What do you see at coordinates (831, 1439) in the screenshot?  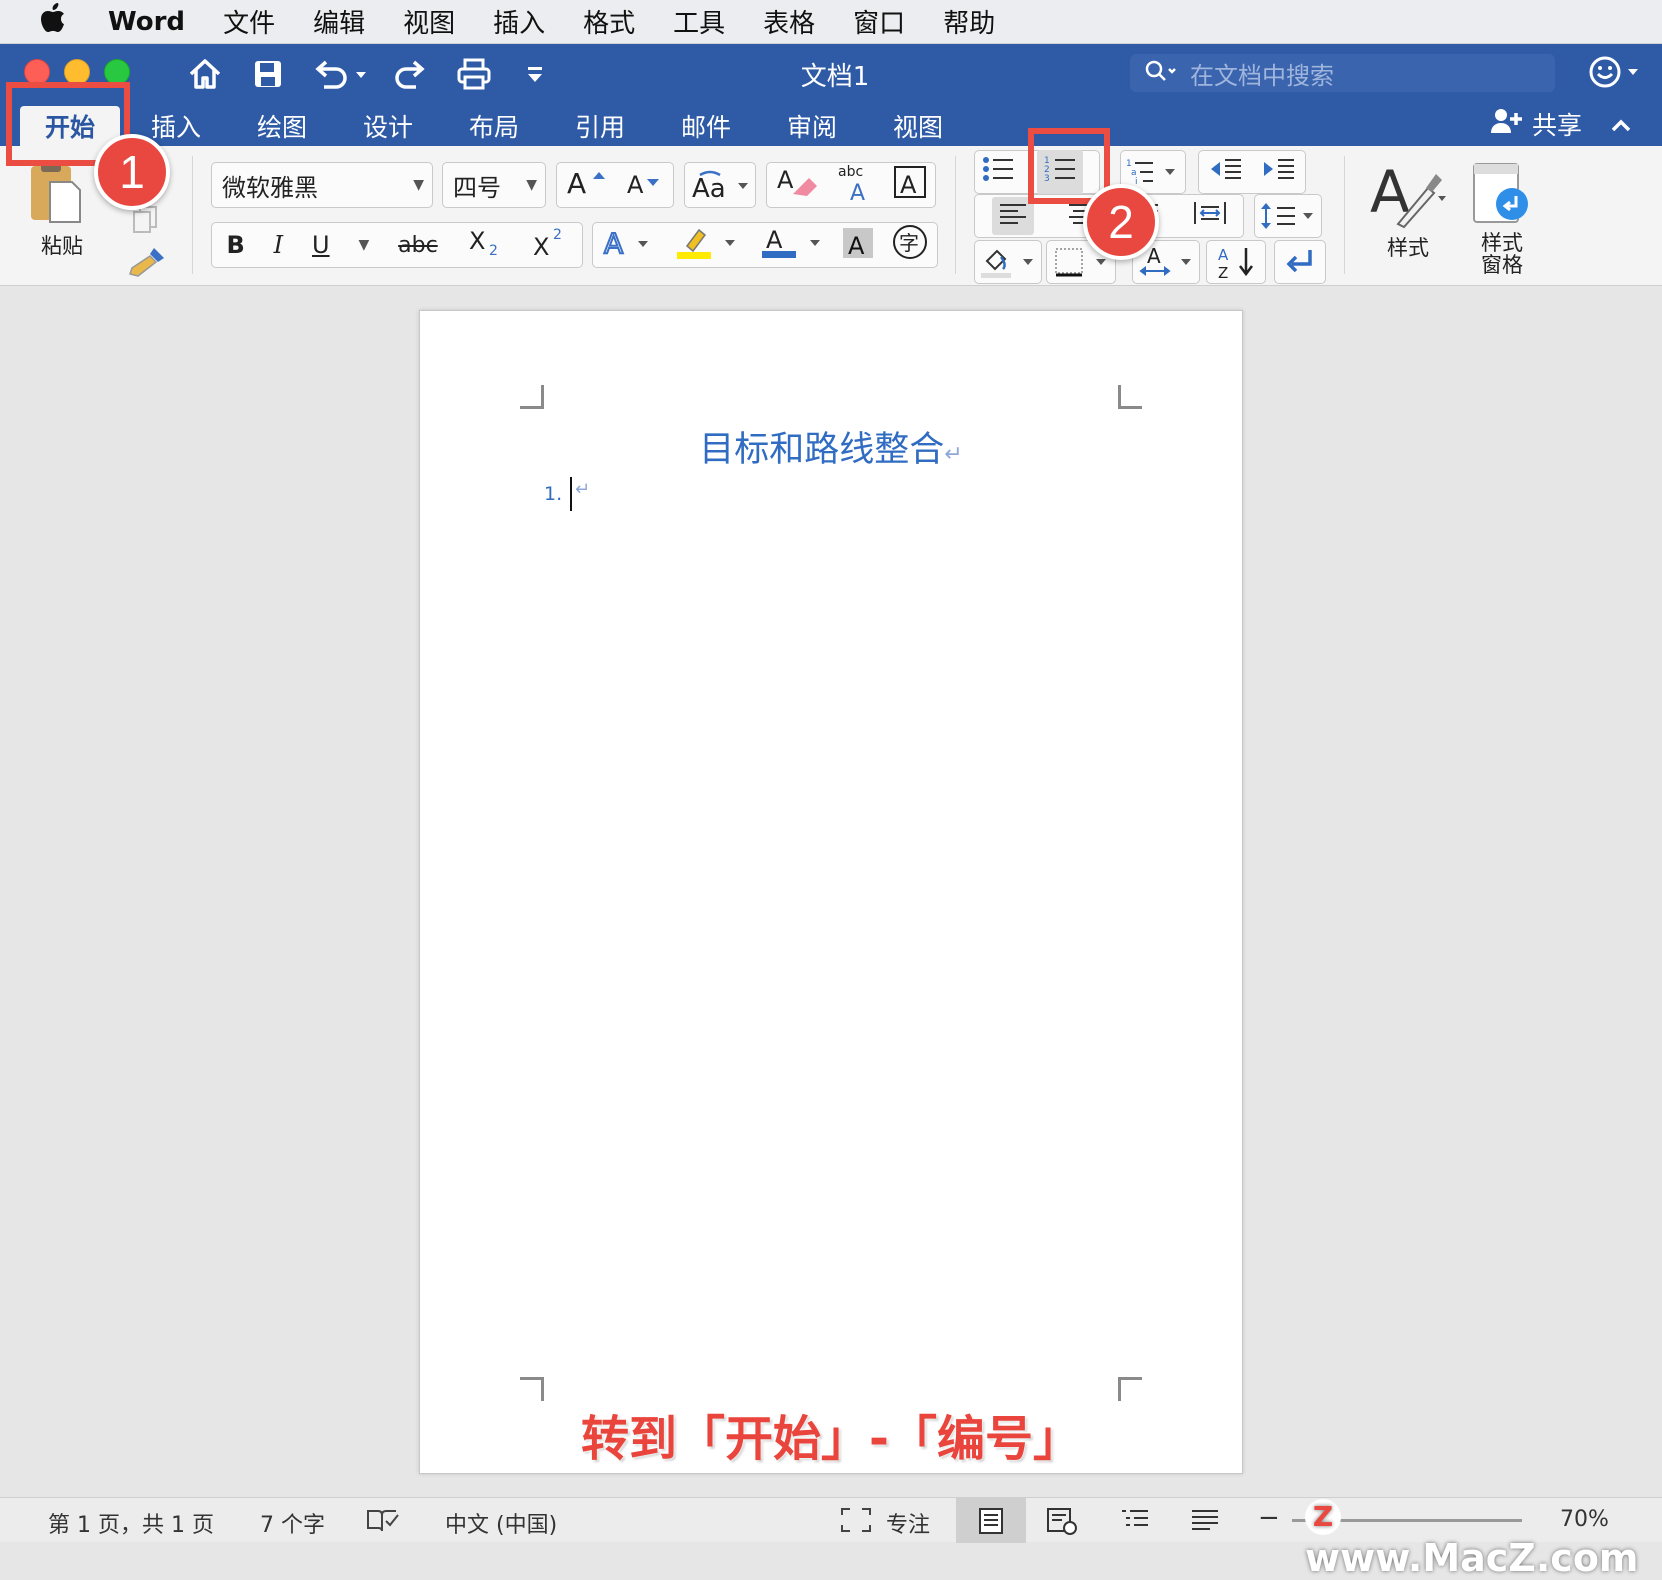 I see `tutorial-caption: 转到「开始」-「编号」` at bounding box center [831, 1439].